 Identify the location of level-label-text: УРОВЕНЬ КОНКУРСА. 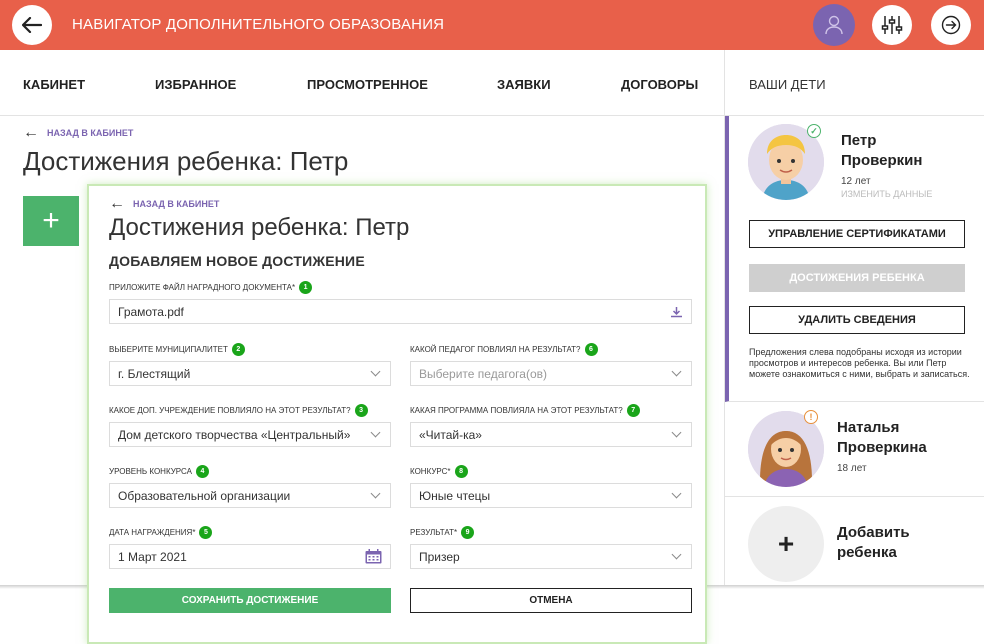
(150, 471).